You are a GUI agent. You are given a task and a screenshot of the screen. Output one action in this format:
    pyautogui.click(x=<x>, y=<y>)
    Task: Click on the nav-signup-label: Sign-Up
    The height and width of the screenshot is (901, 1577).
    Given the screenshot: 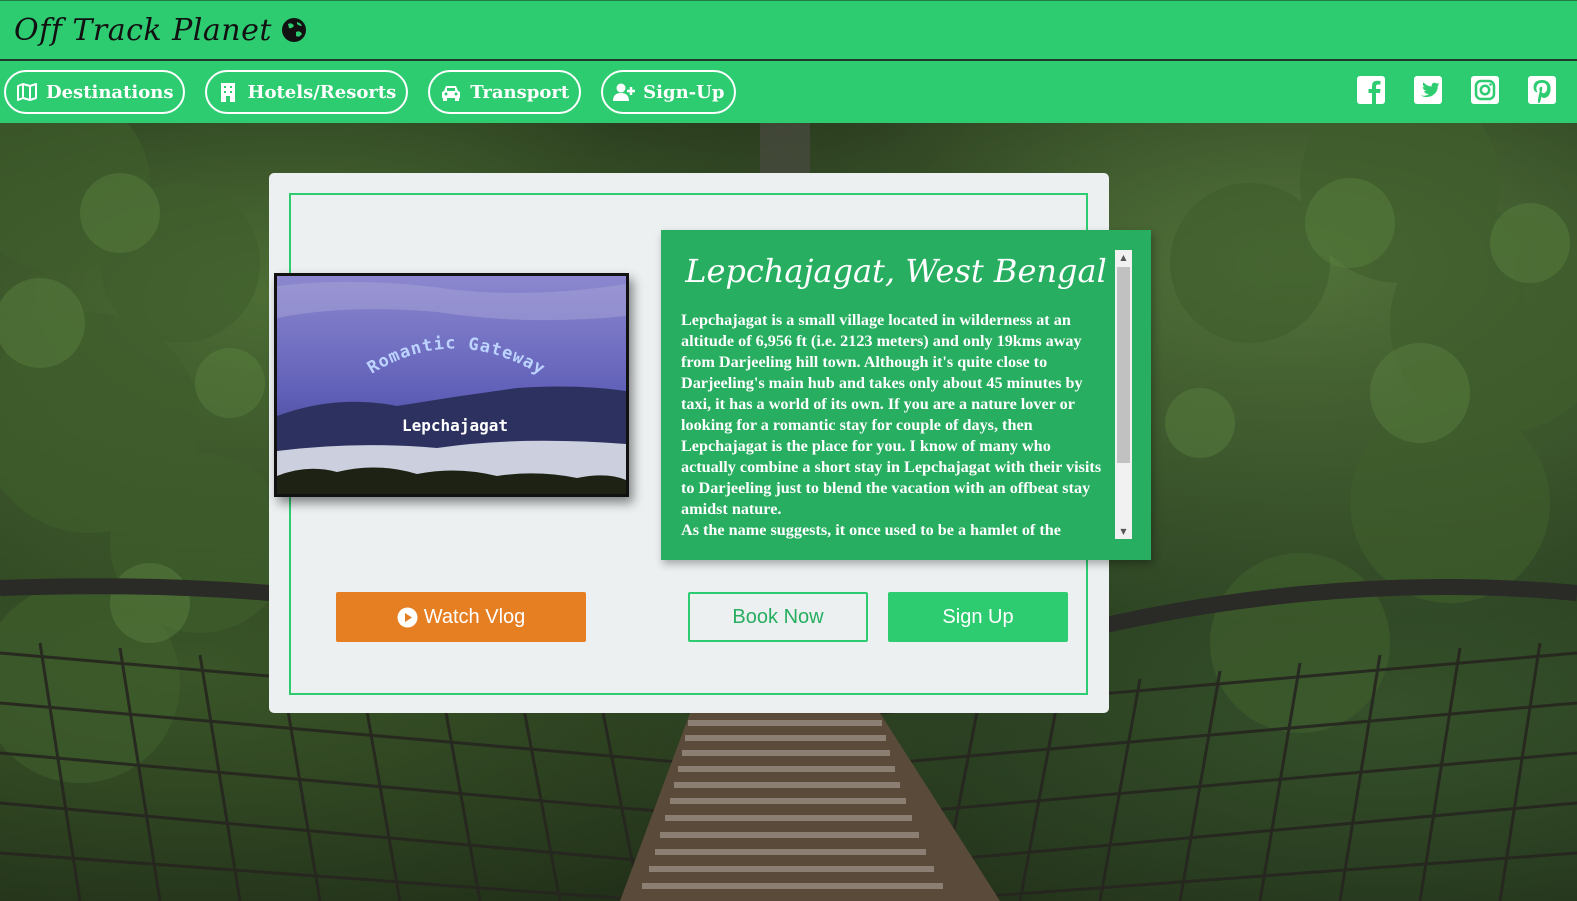 What is the action you would take?
    pyautogui.click(x=684, y=92)
    